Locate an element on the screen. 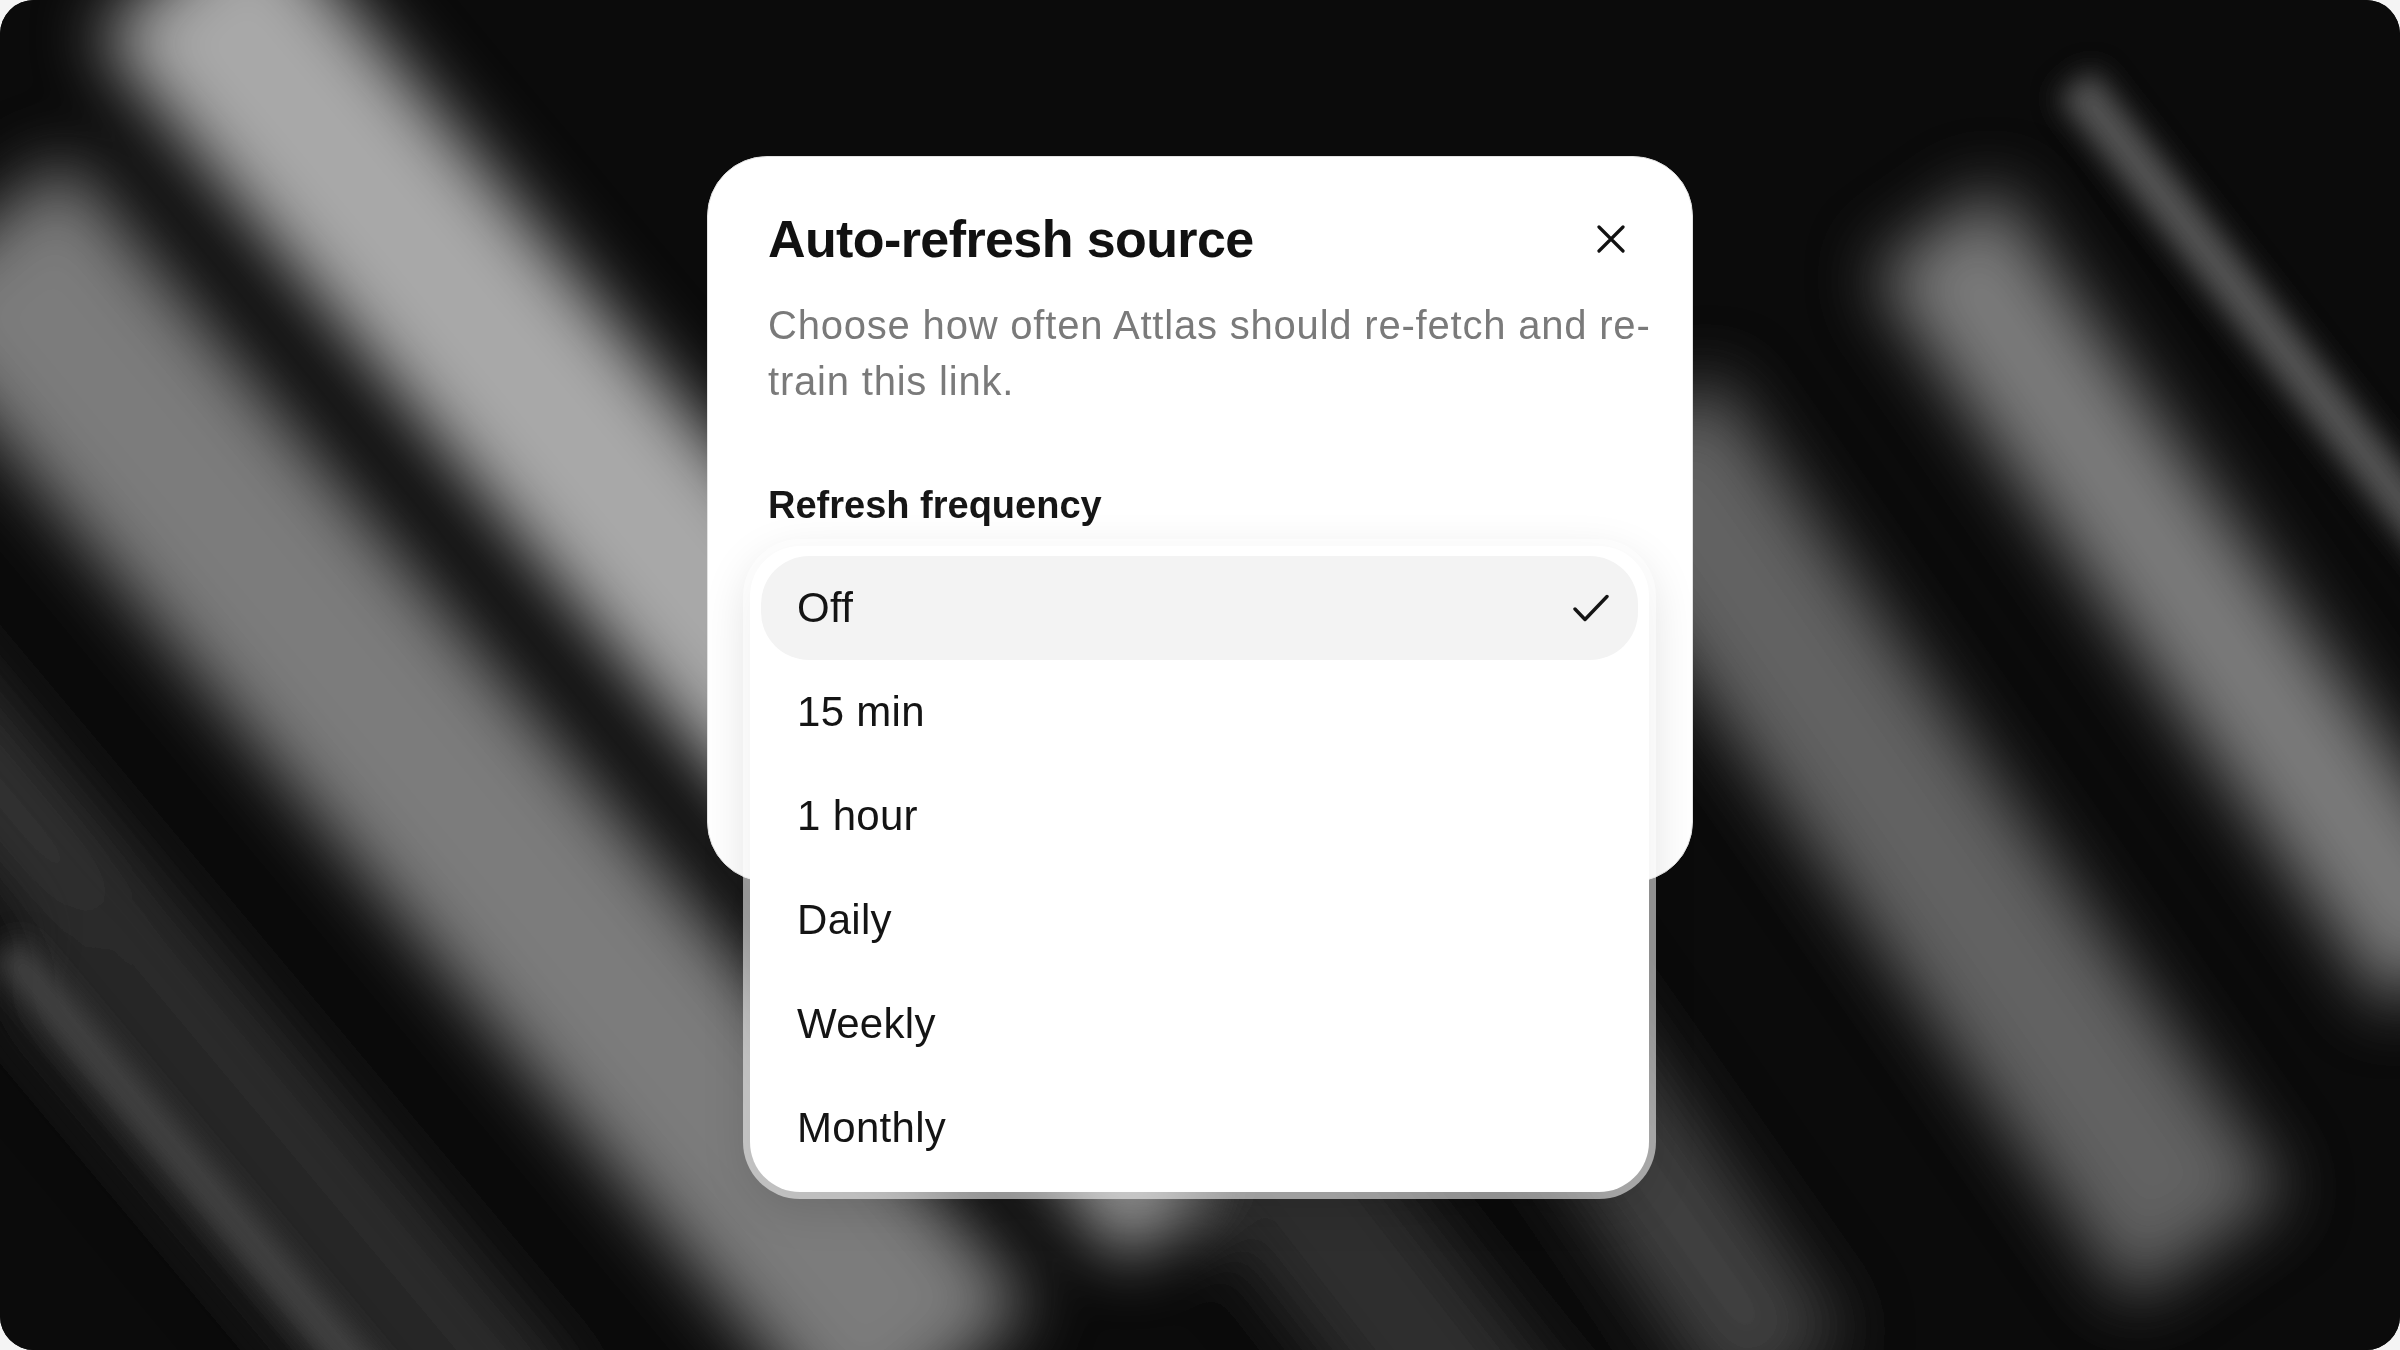 The width and height of the screenshot is (2400, 1350). menu-option: Off is located at coordinates (1199, 608).